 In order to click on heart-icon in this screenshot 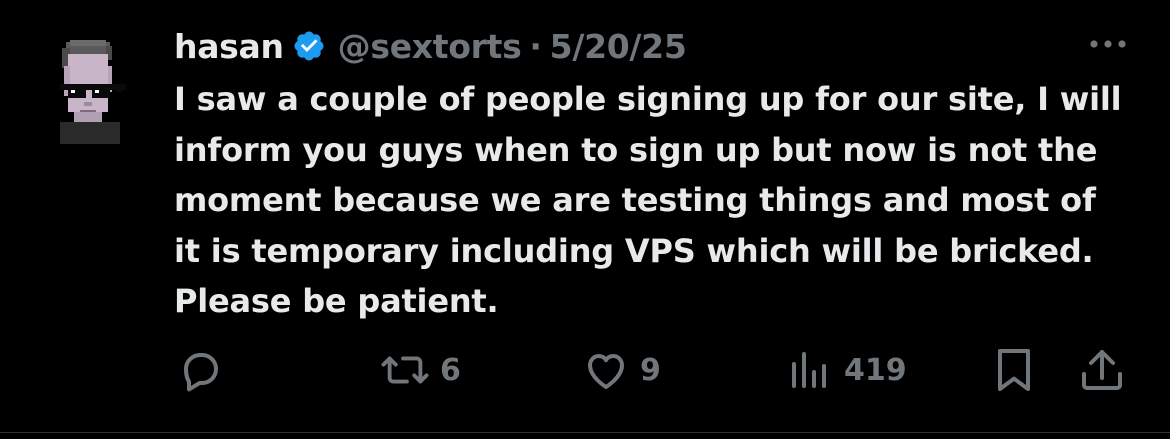, I will do `click(606, 371)`.